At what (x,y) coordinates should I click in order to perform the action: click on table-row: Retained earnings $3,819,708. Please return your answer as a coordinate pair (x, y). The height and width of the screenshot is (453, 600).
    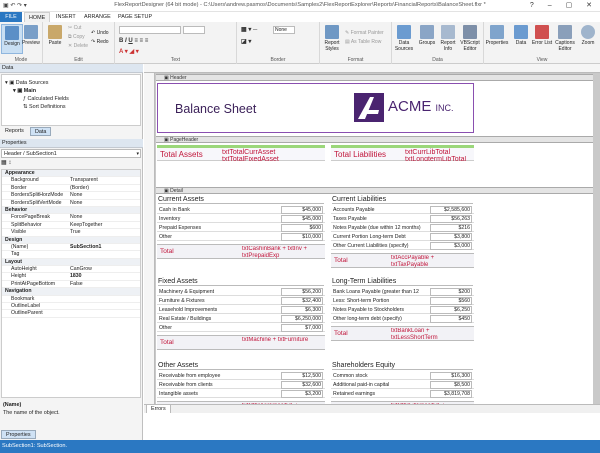
    Looking at the image, I should click on (402, 394).